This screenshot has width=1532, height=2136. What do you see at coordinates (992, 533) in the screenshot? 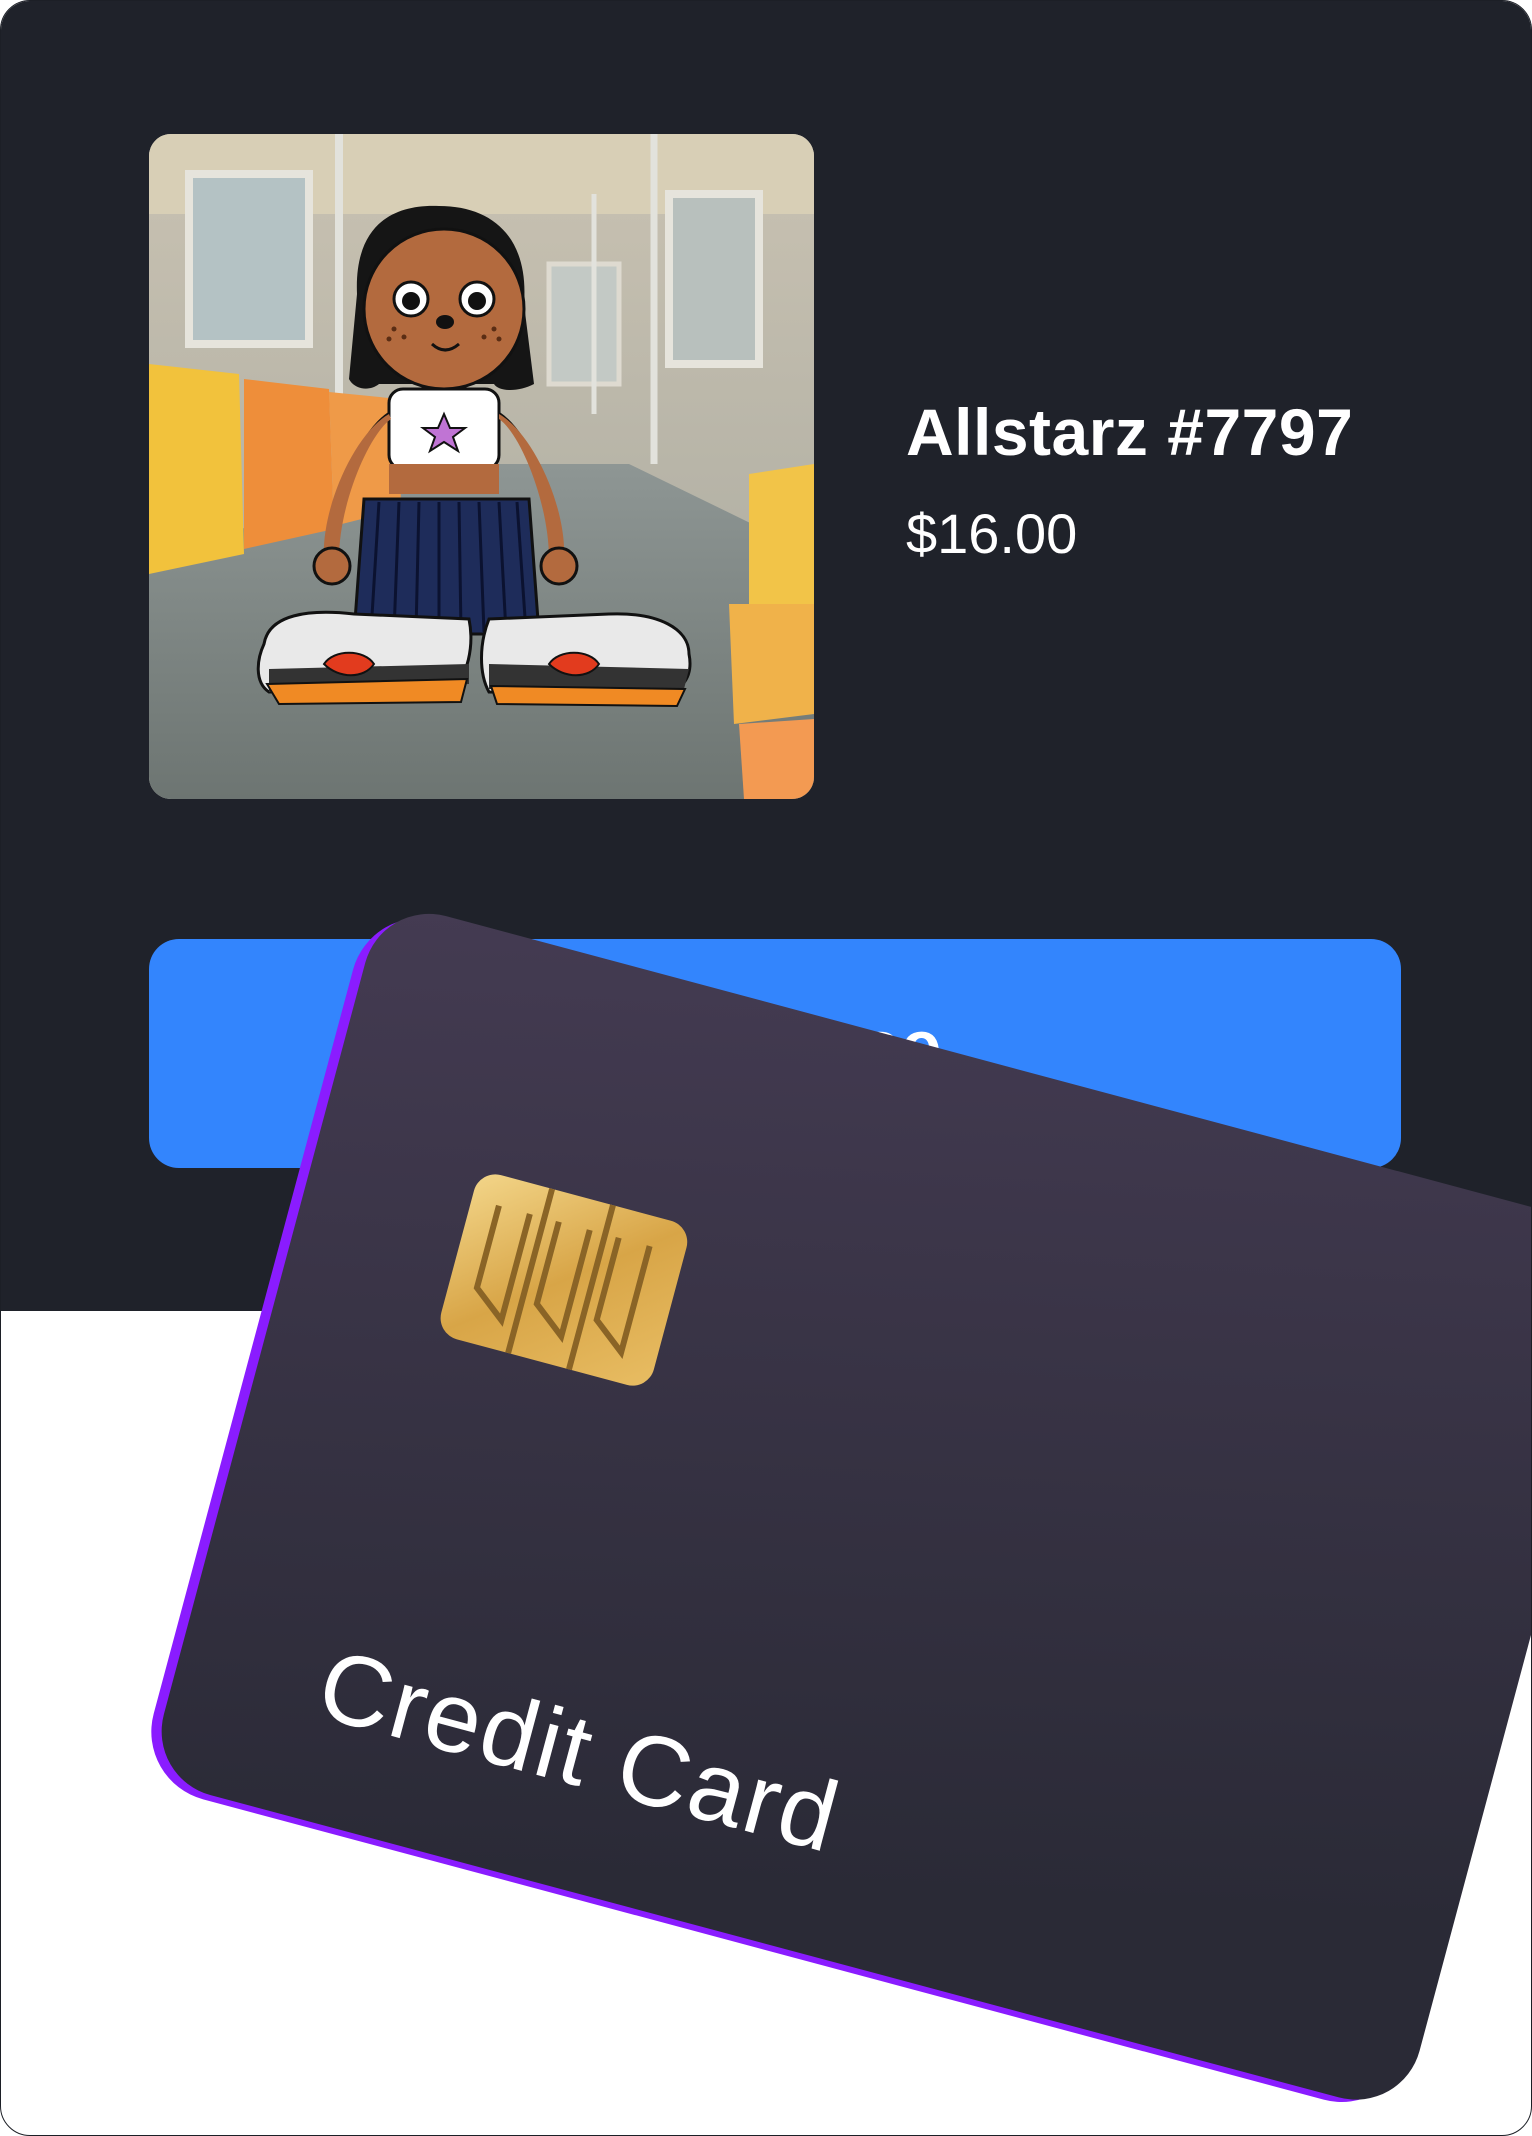
I see `product-price: $16.00` at bounding box center [992, 533].